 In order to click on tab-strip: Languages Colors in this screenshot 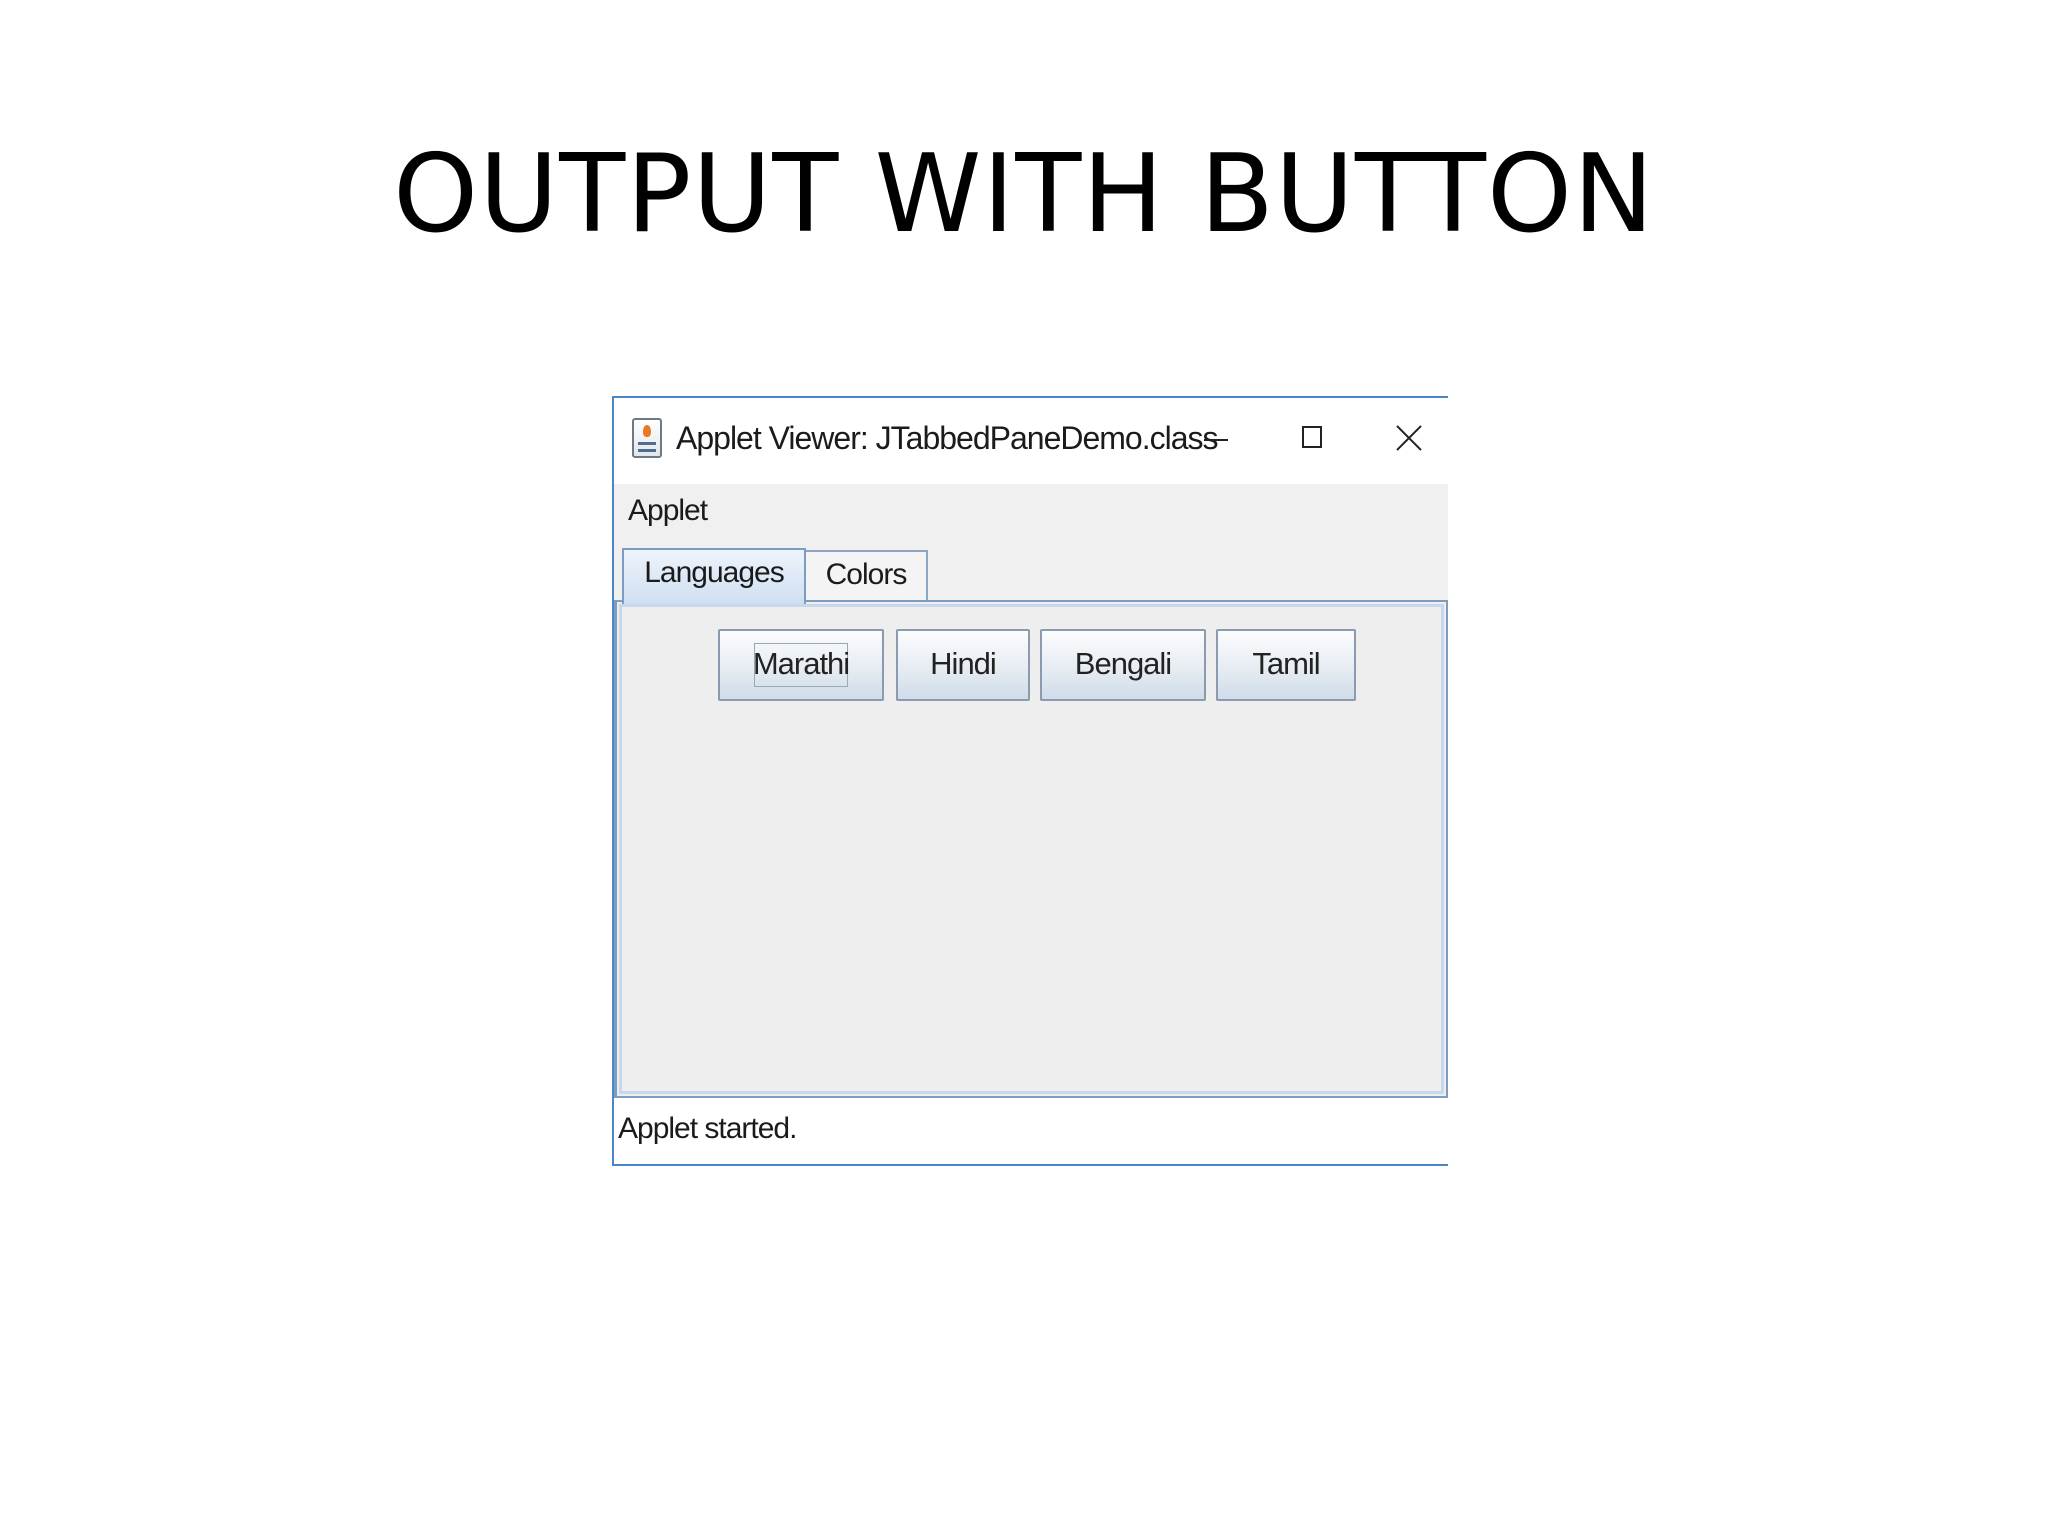, I will do `click(1031, 571)`.